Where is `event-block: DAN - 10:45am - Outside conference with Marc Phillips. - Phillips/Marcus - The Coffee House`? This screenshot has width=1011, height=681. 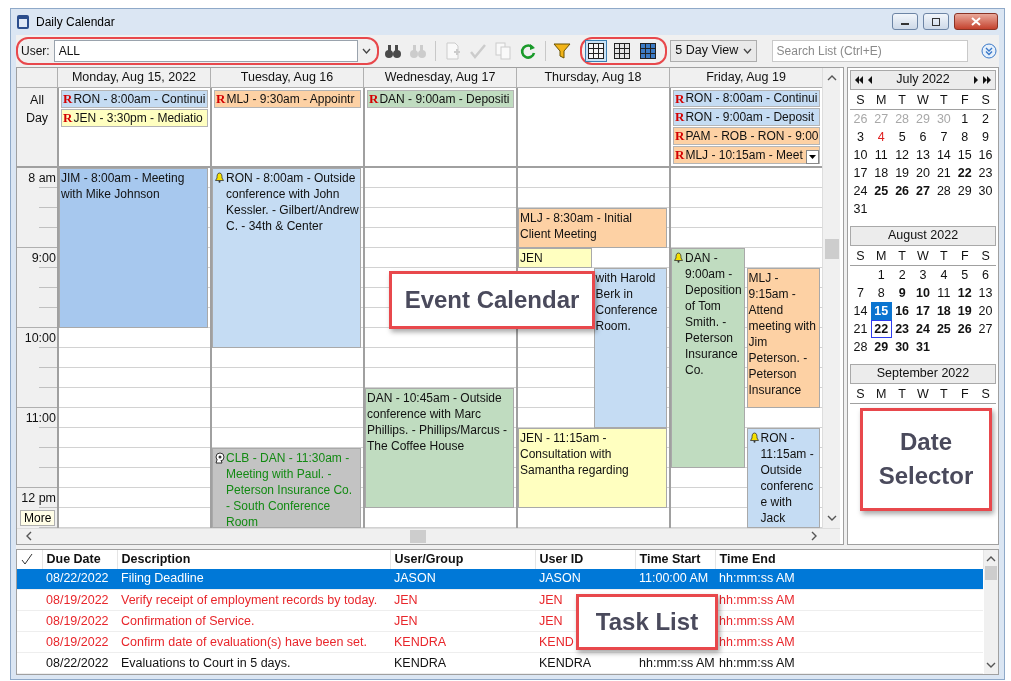
event-block: DAN - 10:45am - Outside conference with Marc Phillips. - Phillips/Marcus - The Coffee House is located at coordinates (439, 447).